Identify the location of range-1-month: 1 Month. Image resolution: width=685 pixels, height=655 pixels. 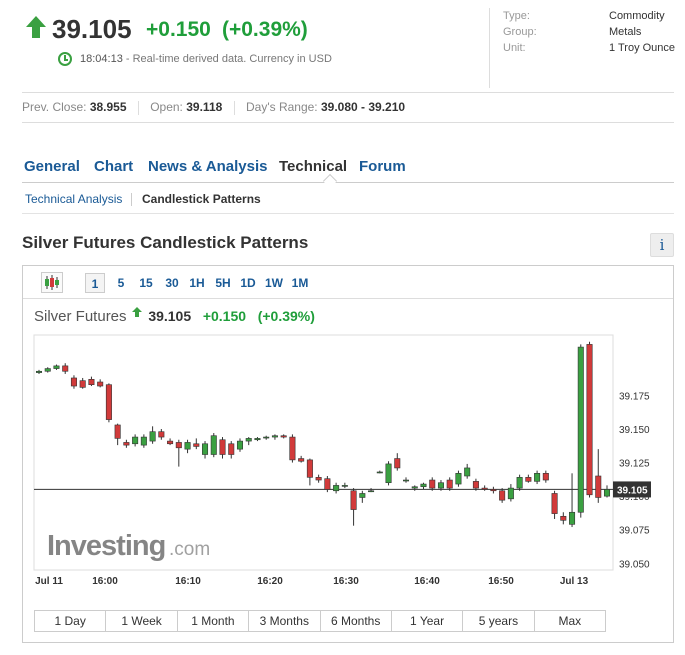
(214, 621).